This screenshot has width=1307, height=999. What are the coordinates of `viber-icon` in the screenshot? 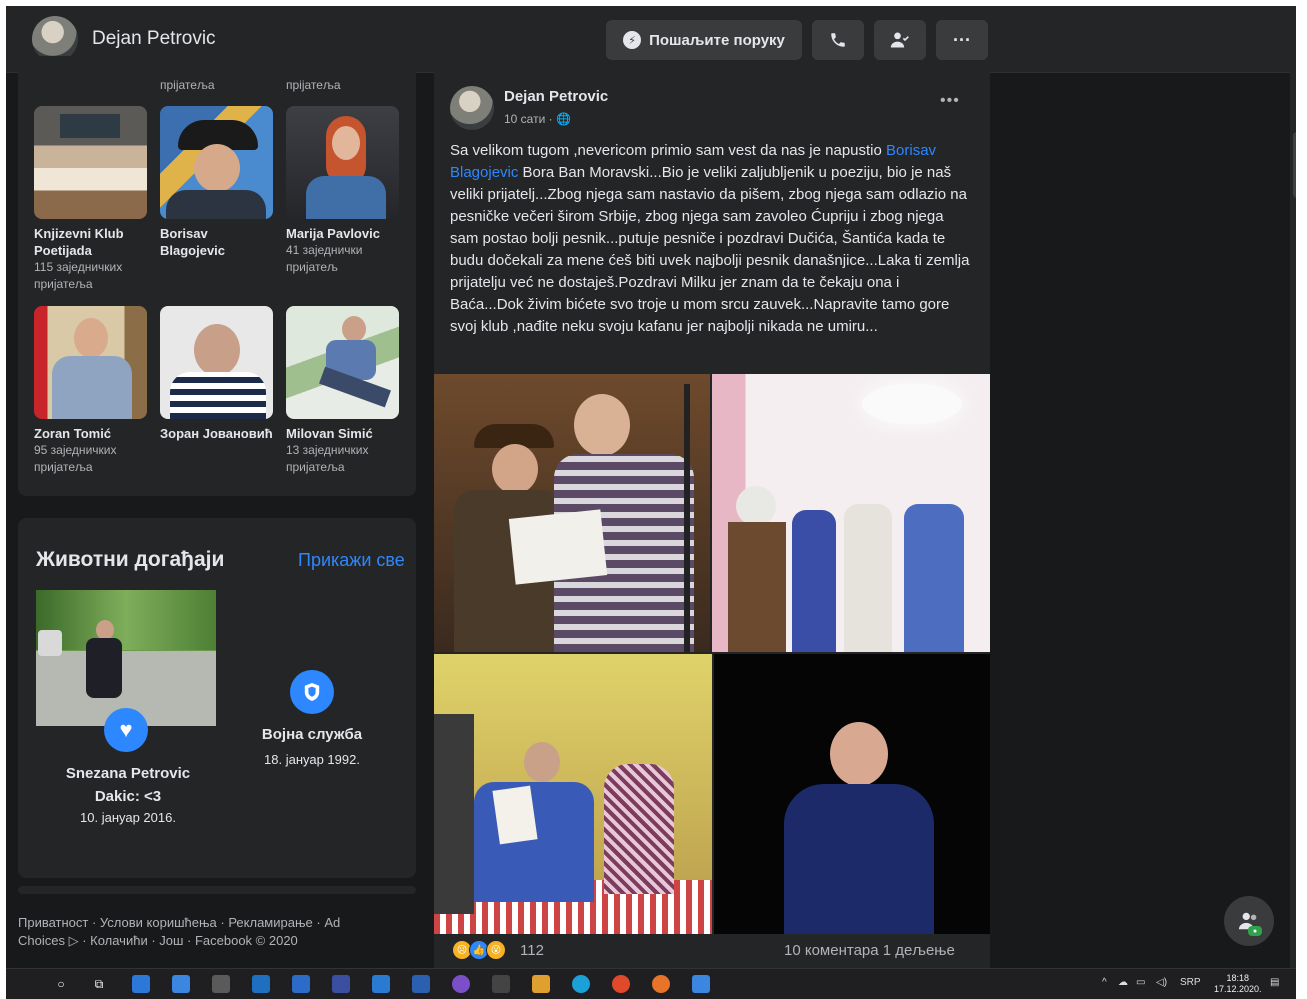 It's located at (461, 984).